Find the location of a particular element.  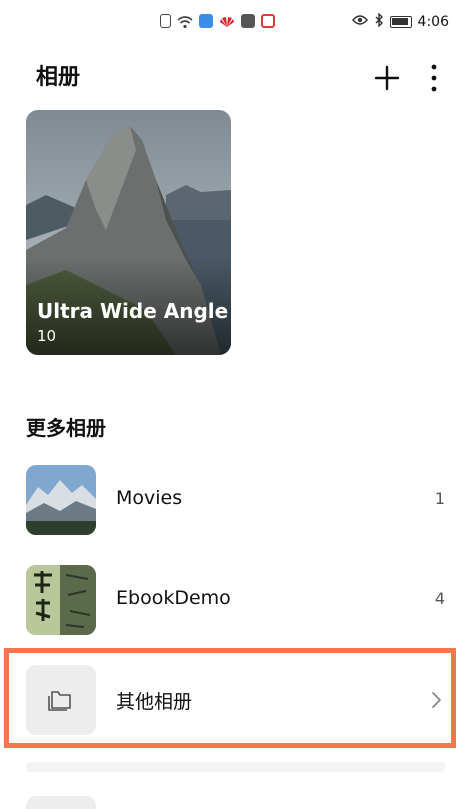

more-options-icon is located at coordinates (434, 78).